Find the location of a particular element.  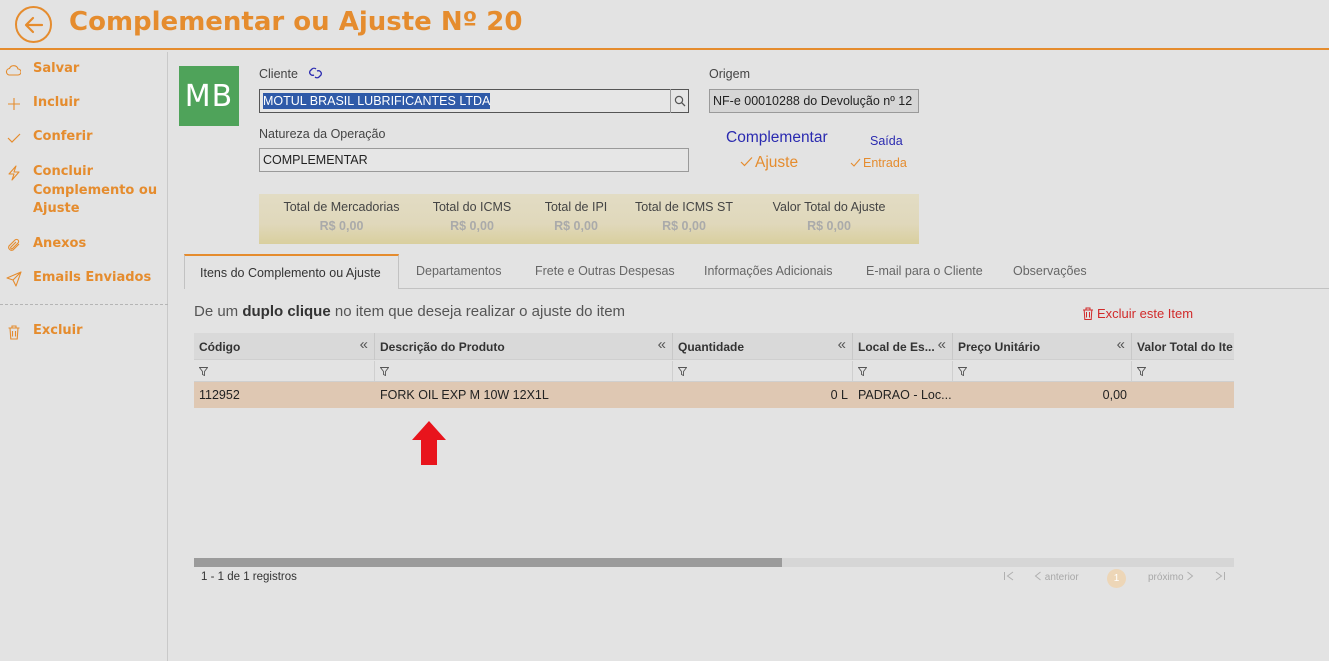

column-header-label: Preço Unitário is located at coordinates (999, 347).